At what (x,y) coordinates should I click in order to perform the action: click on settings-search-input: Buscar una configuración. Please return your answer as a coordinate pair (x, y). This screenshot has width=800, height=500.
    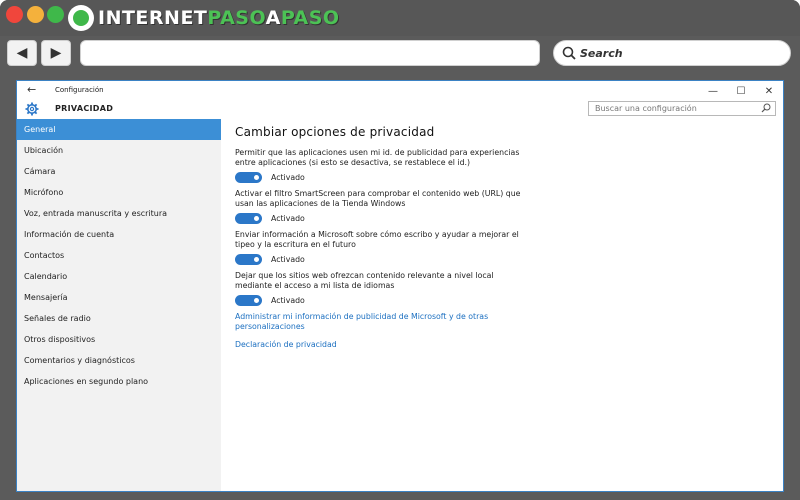
    Looking at the image, I should click on (682, 108).